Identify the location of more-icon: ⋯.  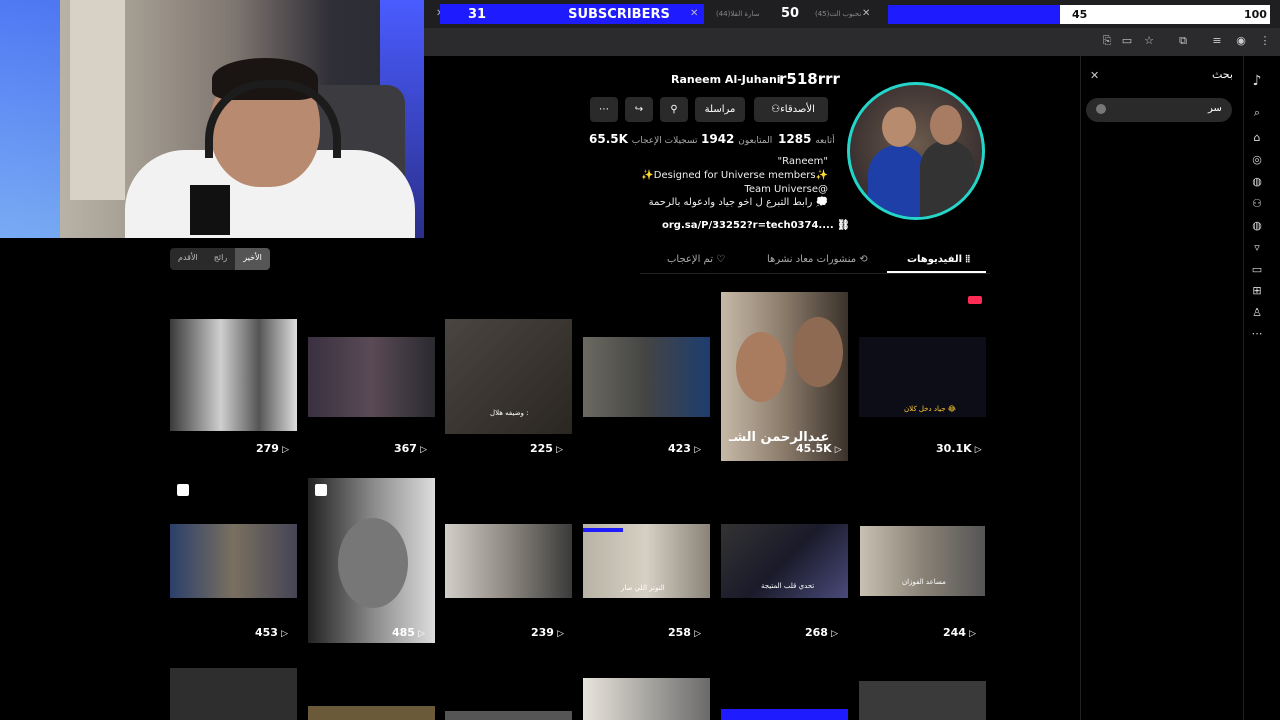
(1257, 334).